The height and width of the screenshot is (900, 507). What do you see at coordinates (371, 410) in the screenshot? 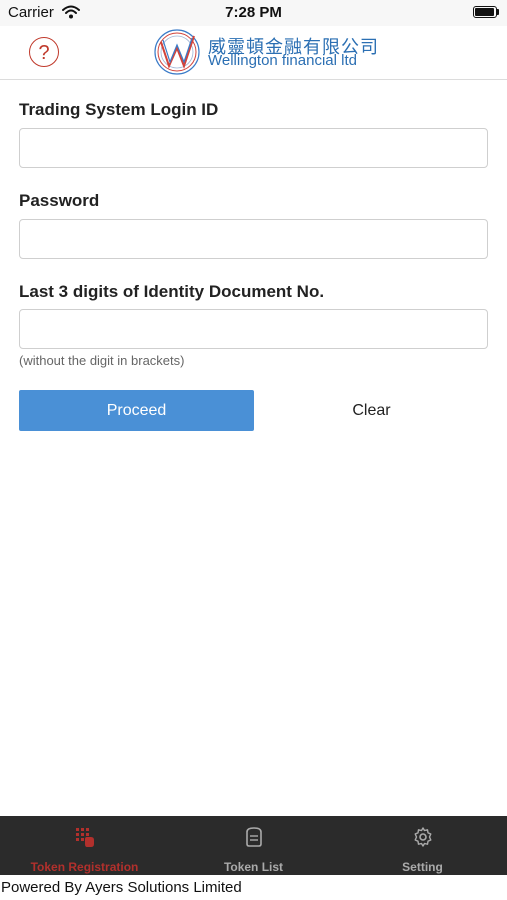
I see `clear-button: Clear` at bounding box center [371, 410].